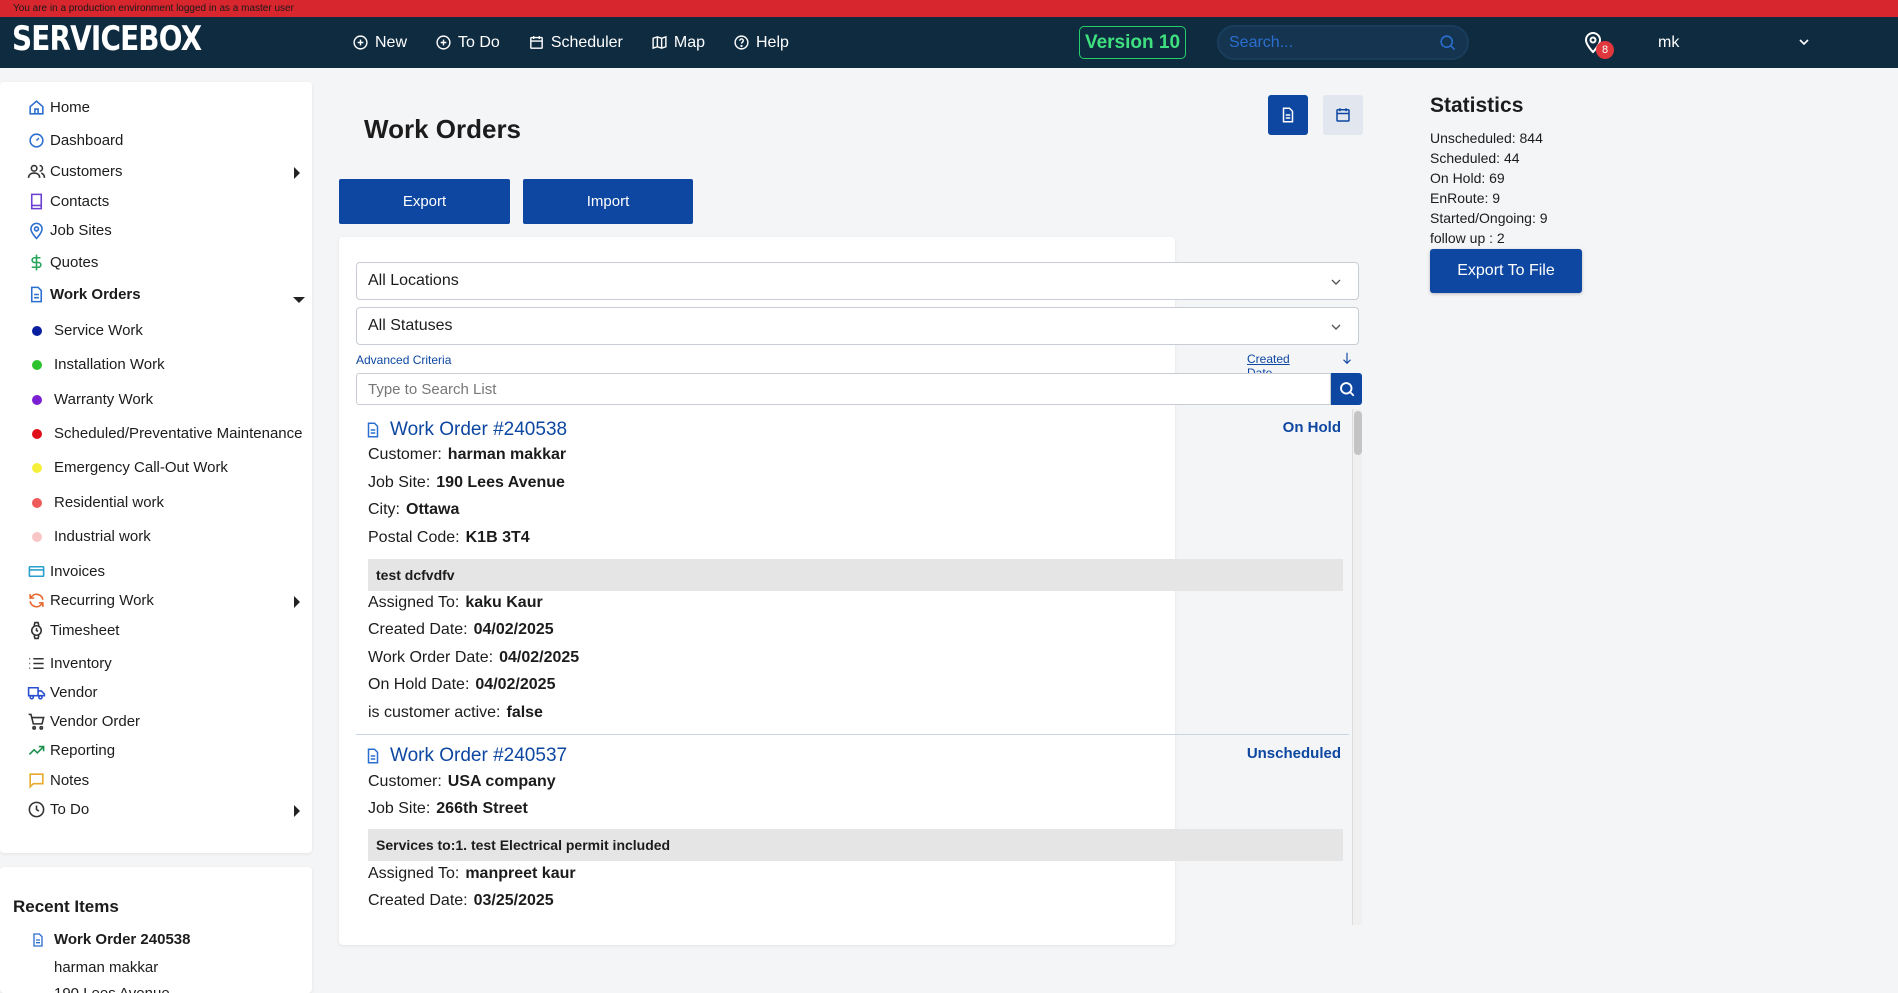 The width and height of the screenshot is (1898, 993). Describe the element at coordinates (586, 42) in the screenshot. I see `nav-scheduler-label: Scheduler` at that location.